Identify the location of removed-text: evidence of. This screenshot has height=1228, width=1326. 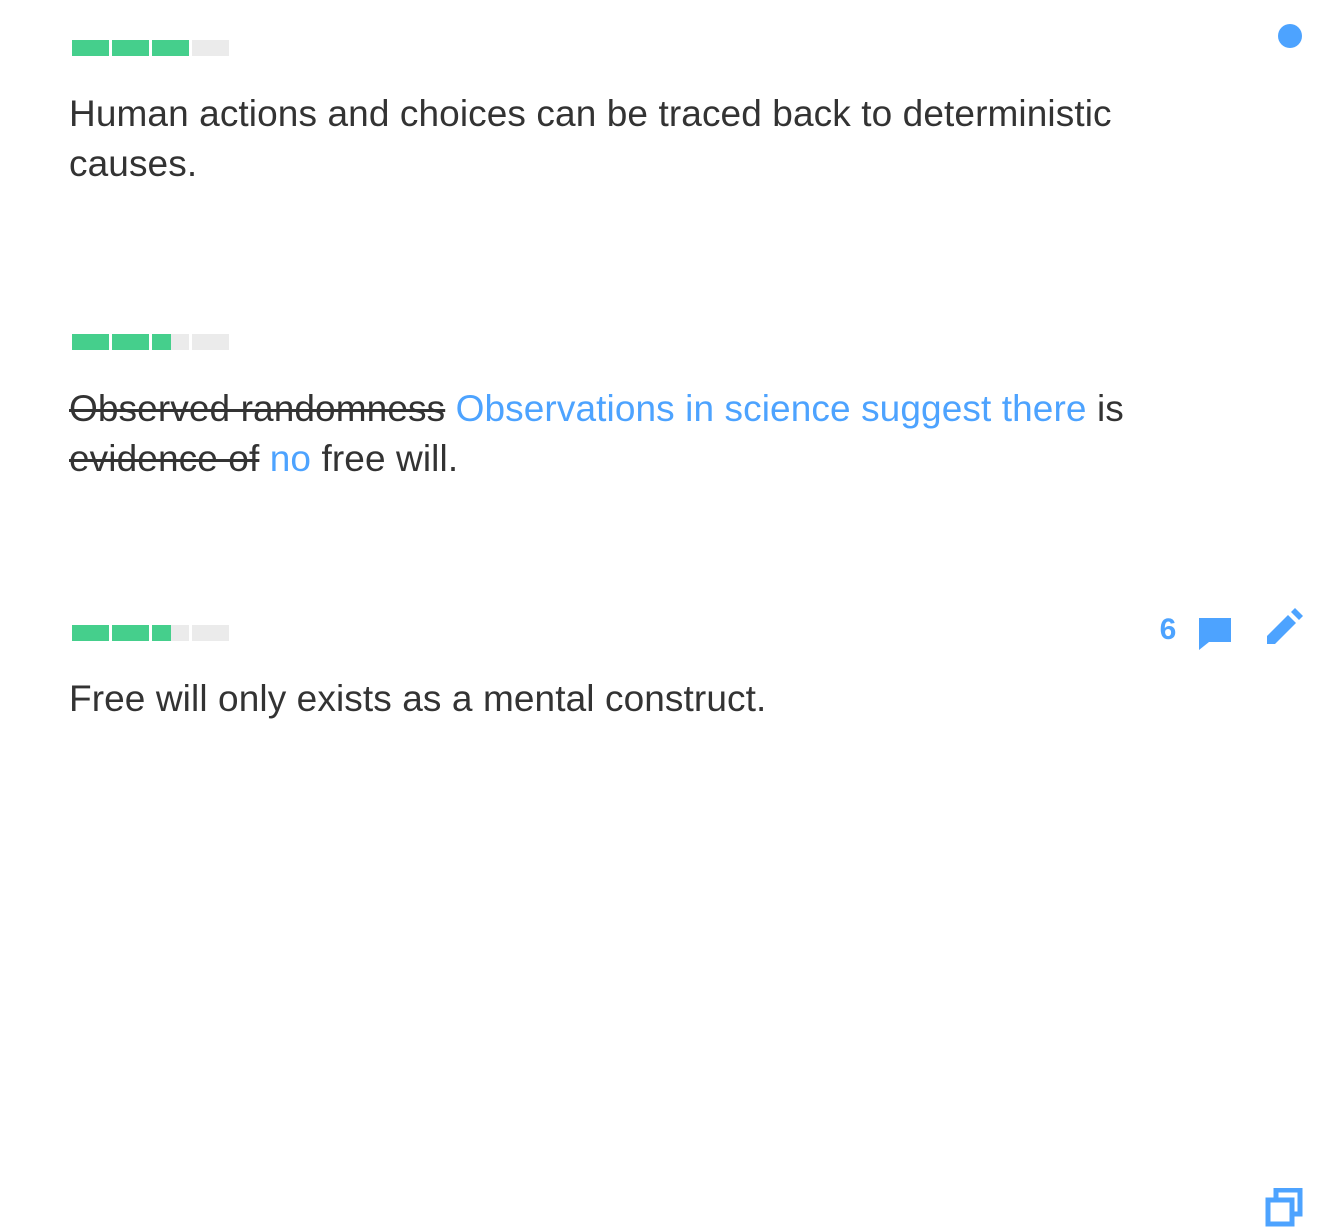
(164, 458).